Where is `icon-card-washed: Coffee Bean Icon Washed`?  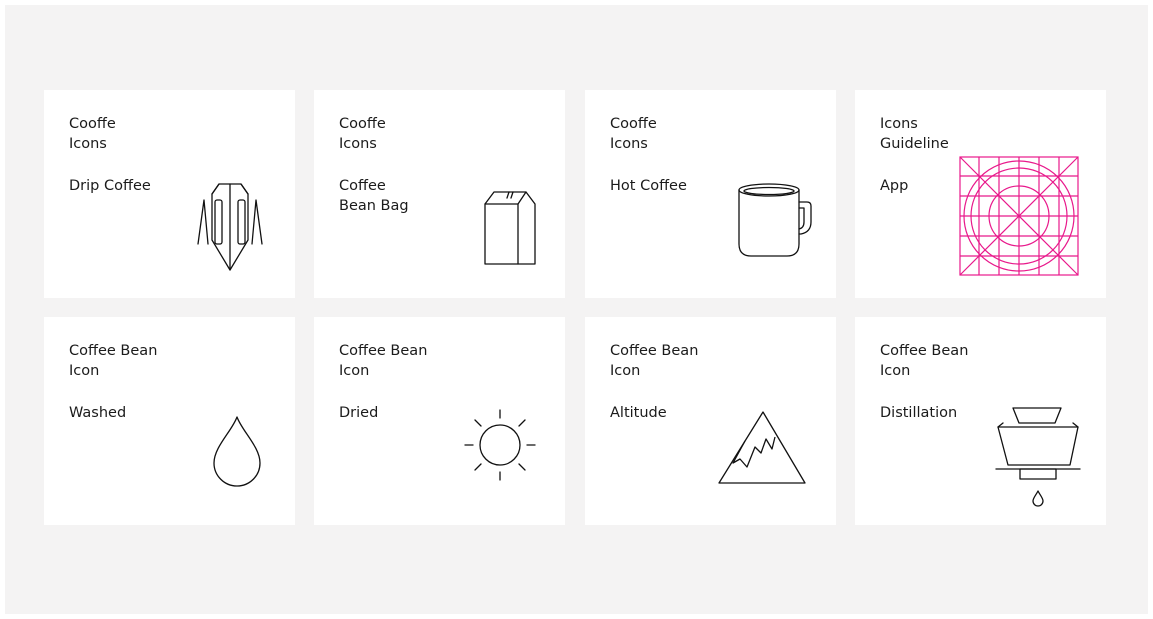
icon-card-washed: Coffee Bean Icon Washed is located at coordinates (169, 421).